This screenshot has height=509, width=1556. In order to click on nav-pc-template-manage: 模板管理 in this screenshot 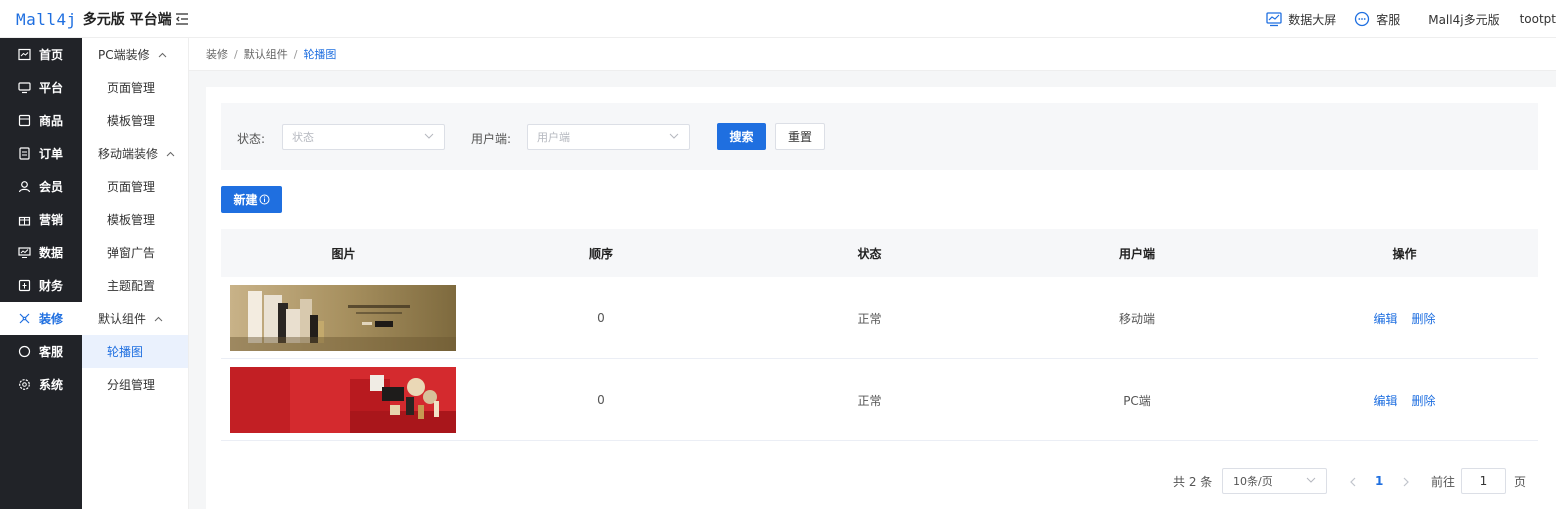, I will do `click(135, 120)`.